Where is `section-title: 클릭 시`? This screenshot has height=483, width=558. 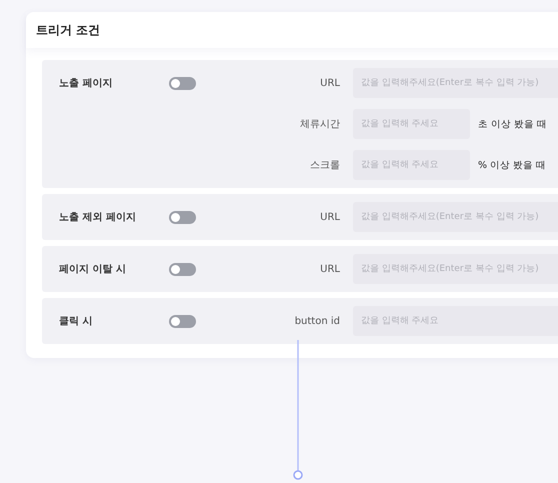 section-title: 클릭 시 is located at coordinates (76, 321).